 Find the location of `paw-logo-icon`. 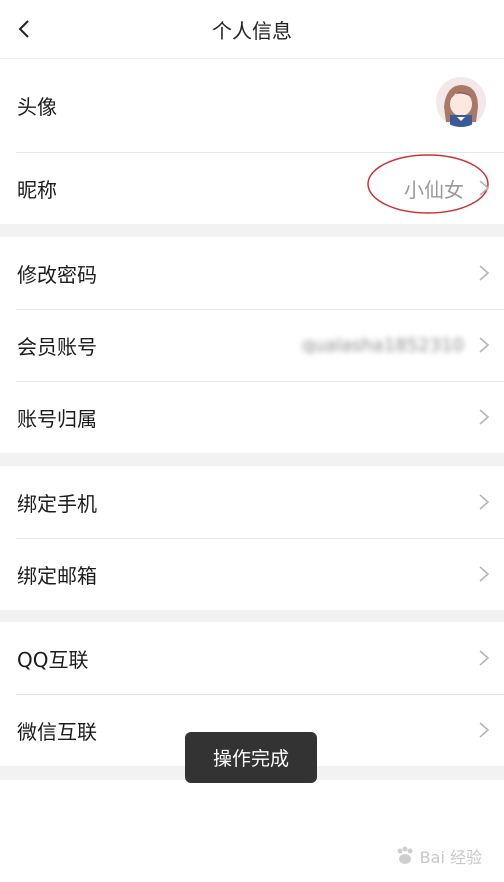

paw-logo-icon is located at coordinates (405, 855).